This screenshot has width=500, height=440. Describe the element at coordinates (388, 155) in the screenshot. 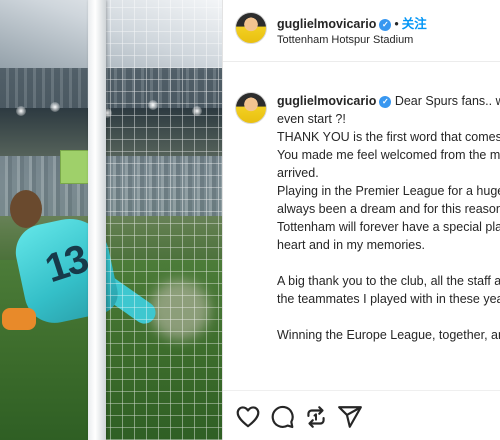

I see `caption-line: You made me feel welcomed from the m` at that location.